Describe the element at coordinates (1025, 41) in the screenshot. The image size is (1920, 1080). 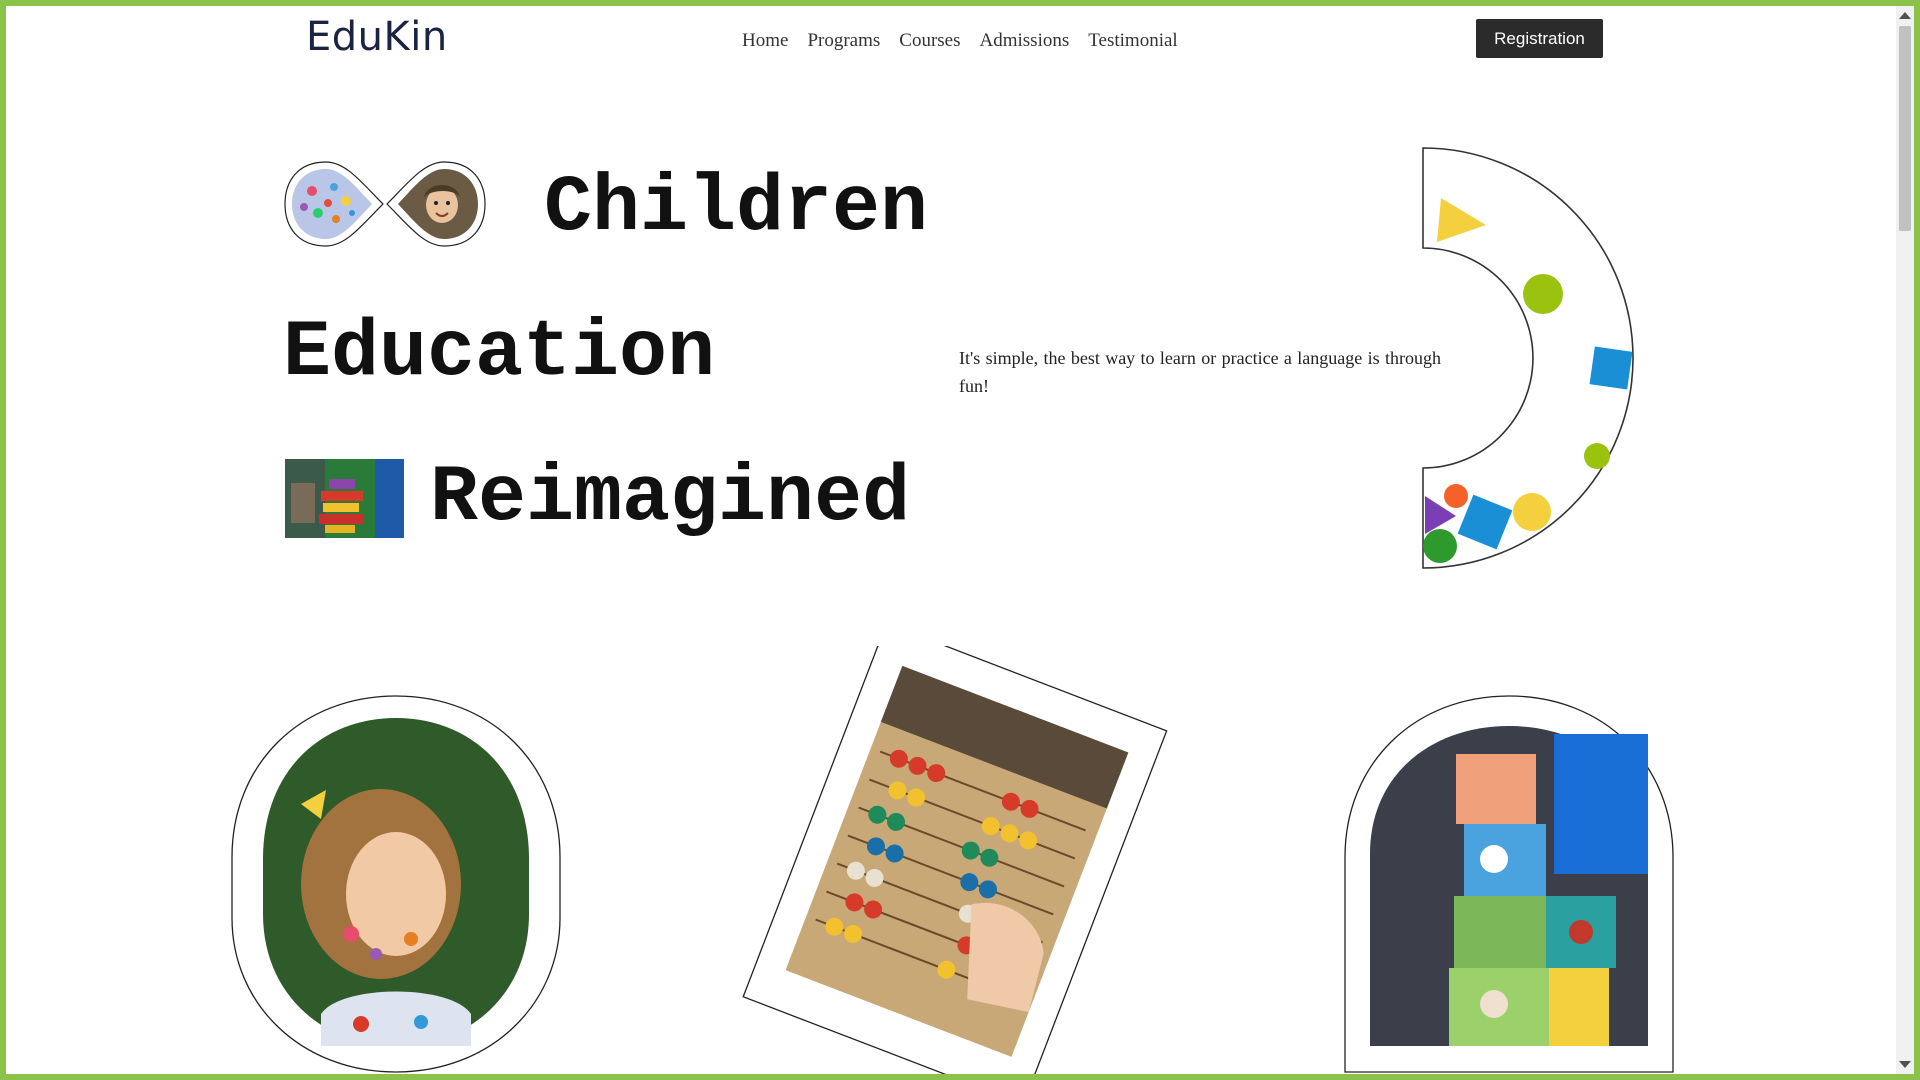
I see `nav-admissions: Admissions` at that location.